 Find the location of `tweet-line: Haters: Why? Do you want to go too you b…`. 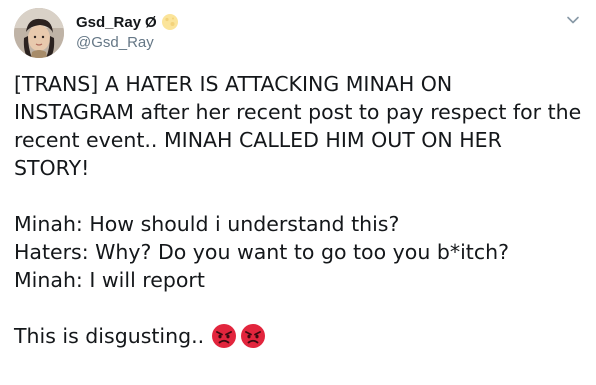

tweet-line: Haters: Why? Do you want to go too you b… is located at coordinates (261, 252).